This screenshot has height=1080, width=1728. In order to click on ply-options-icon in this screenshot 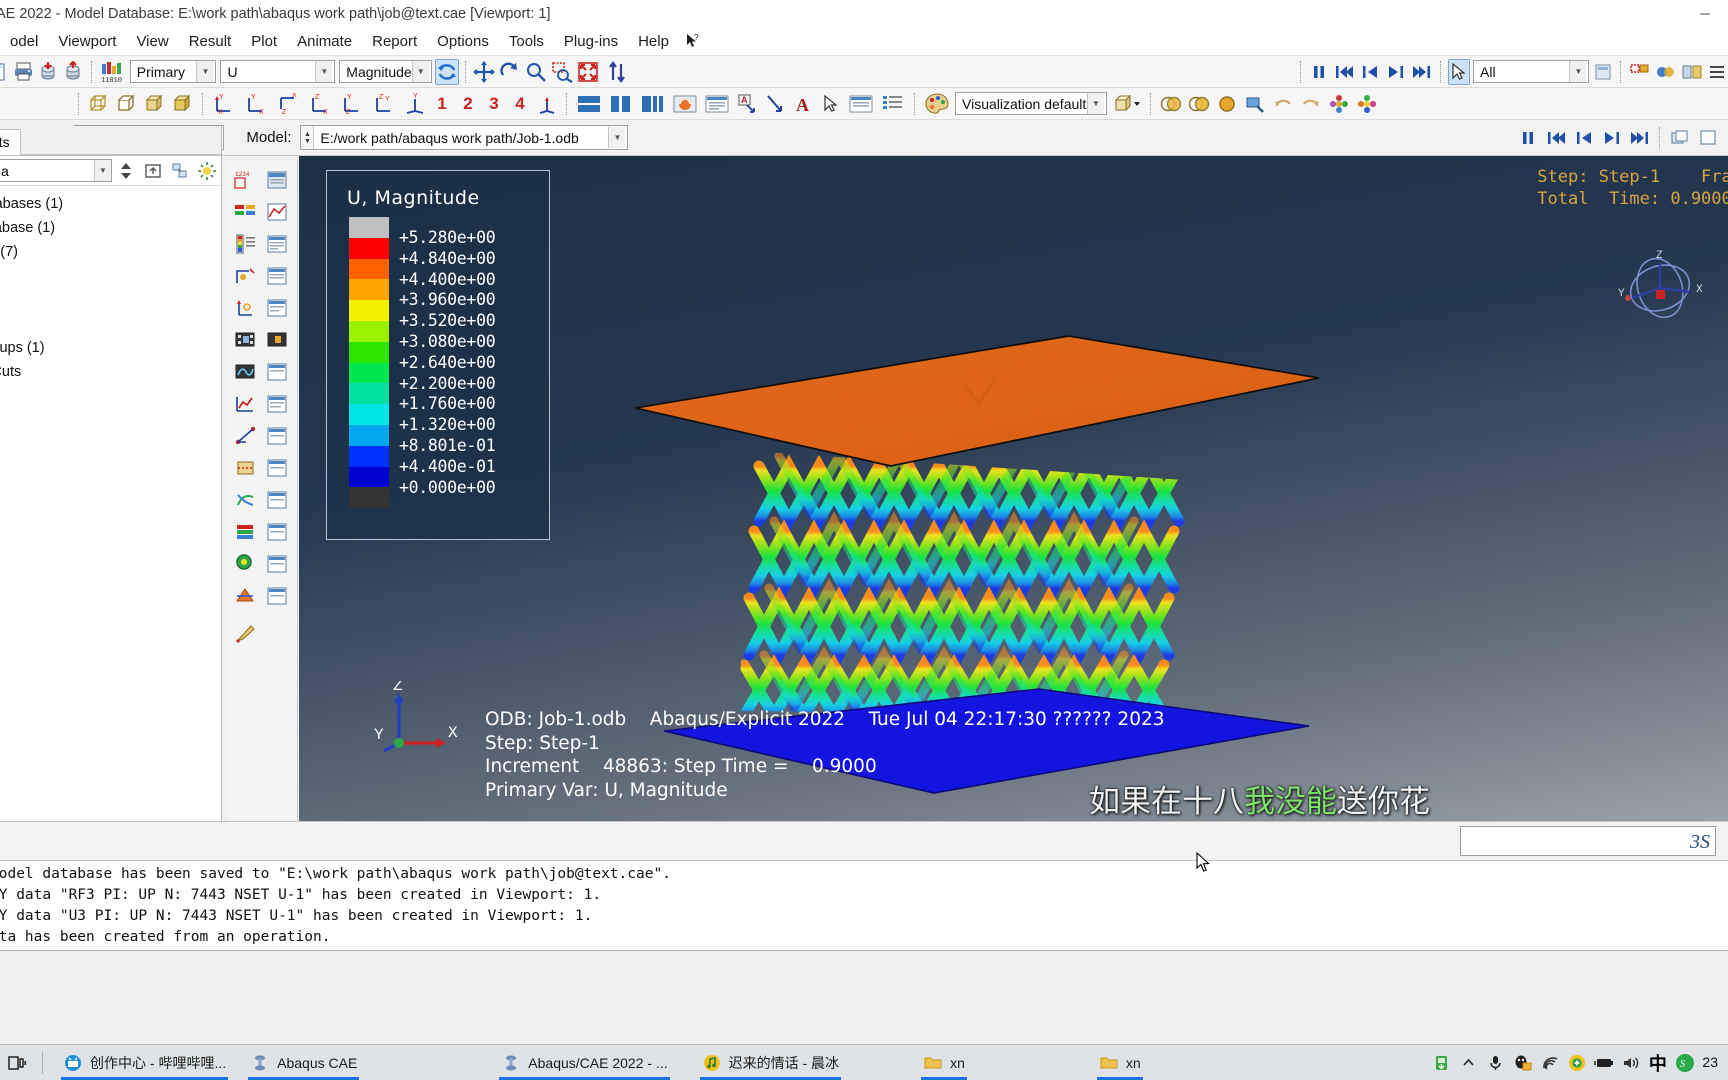, I will do `click(278, 532)`.